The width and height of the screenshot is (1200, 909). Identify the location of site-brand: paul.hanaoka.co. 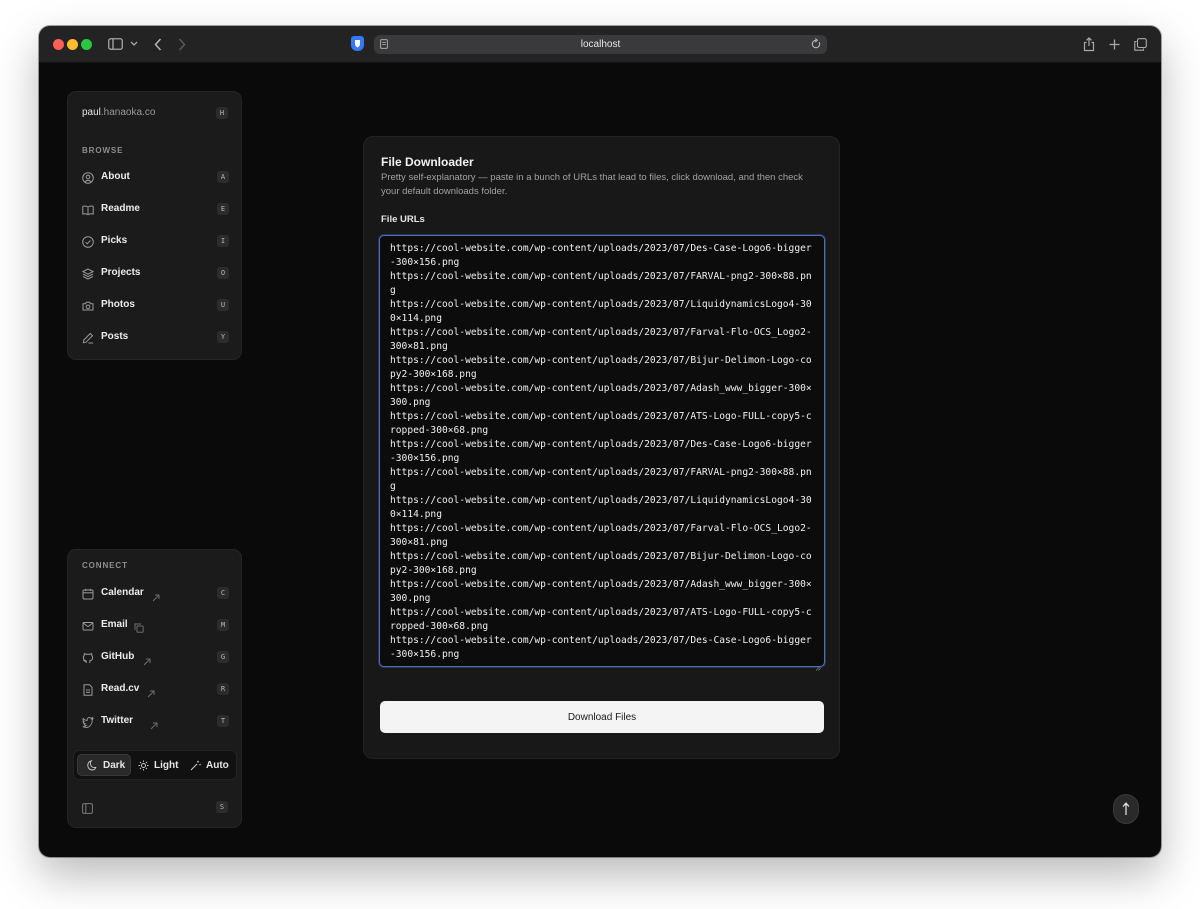
(118, 112).